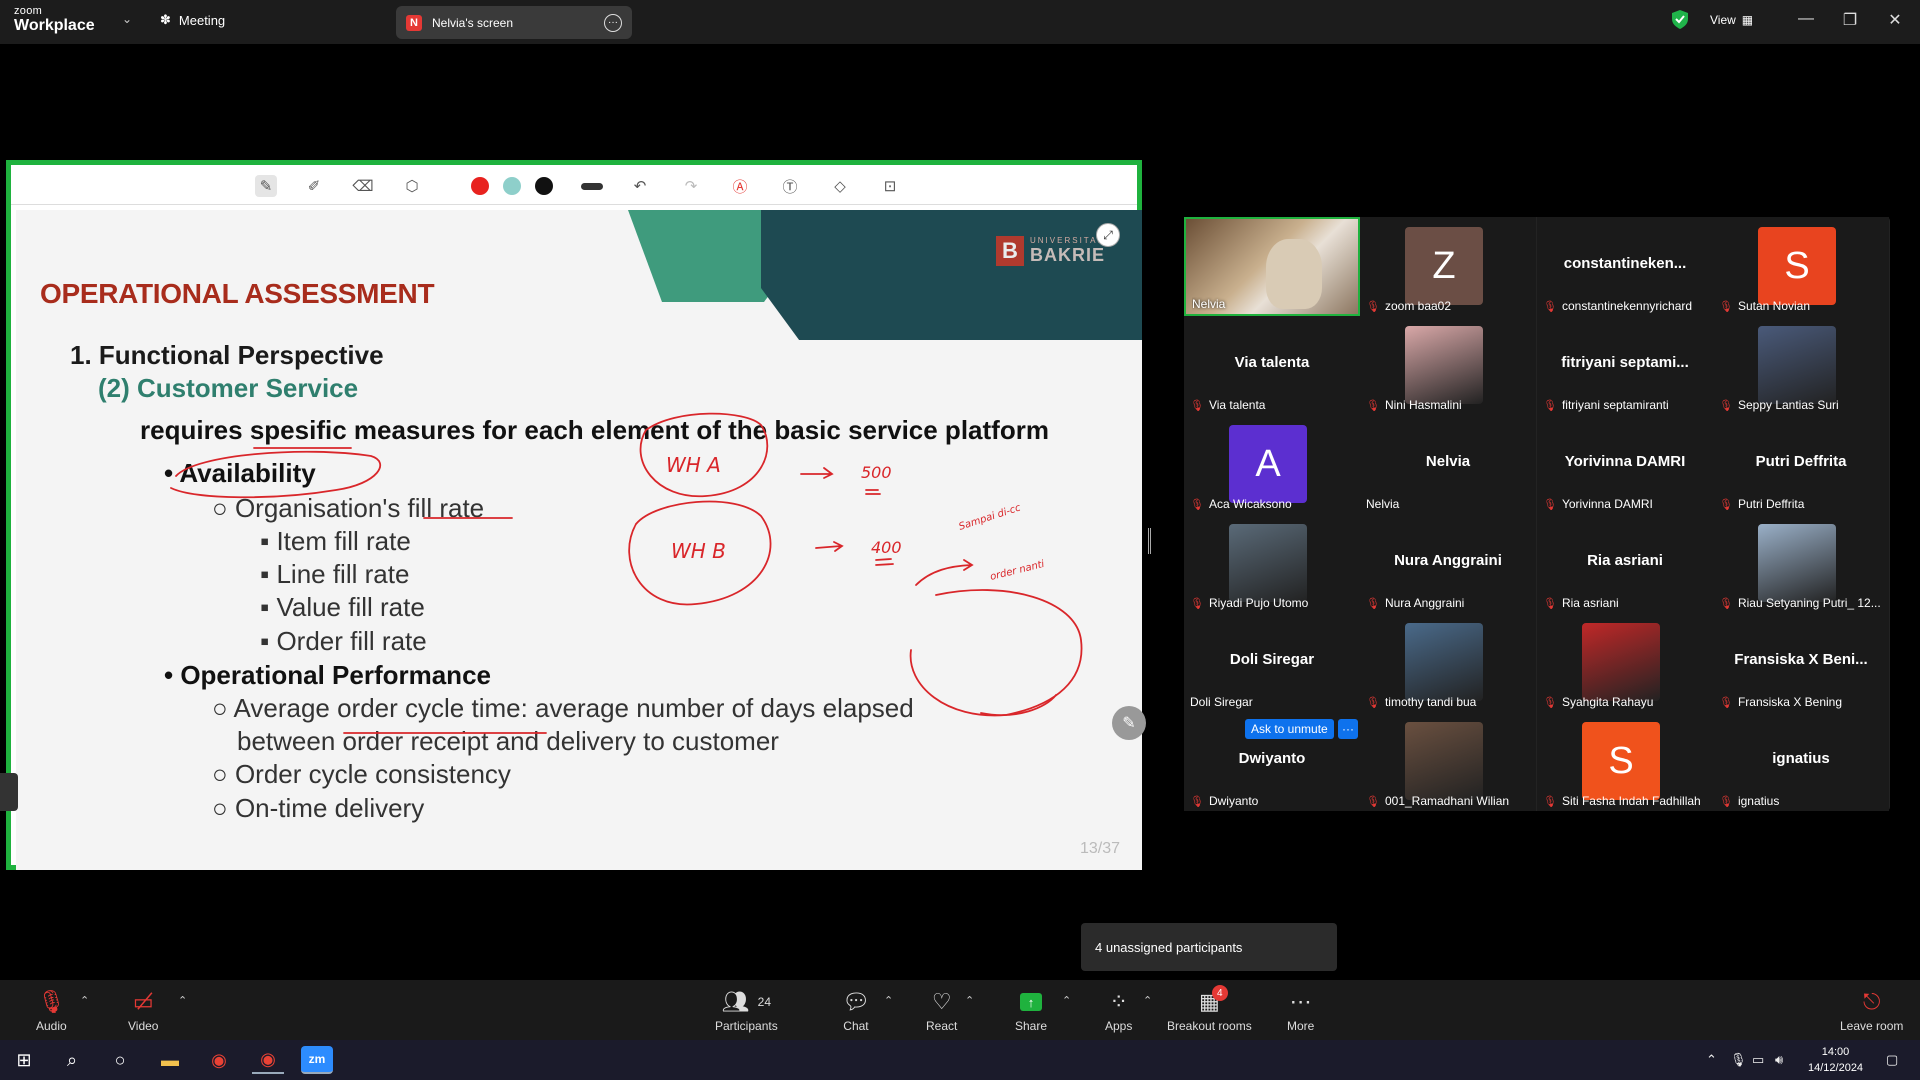  I want to click on participant-name-row: 🎙︎ ignatius, so click(1802, 801).